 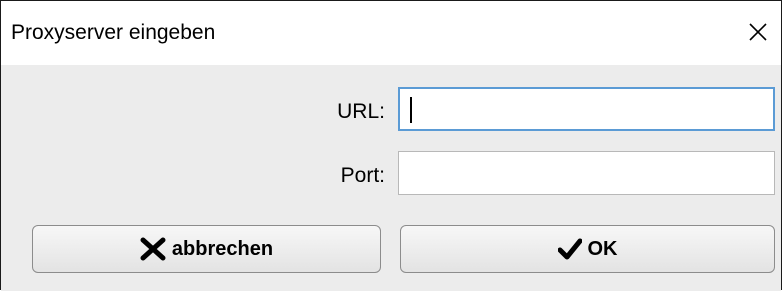 I want to click on checkmark-icon, so click(x=569, y=249).